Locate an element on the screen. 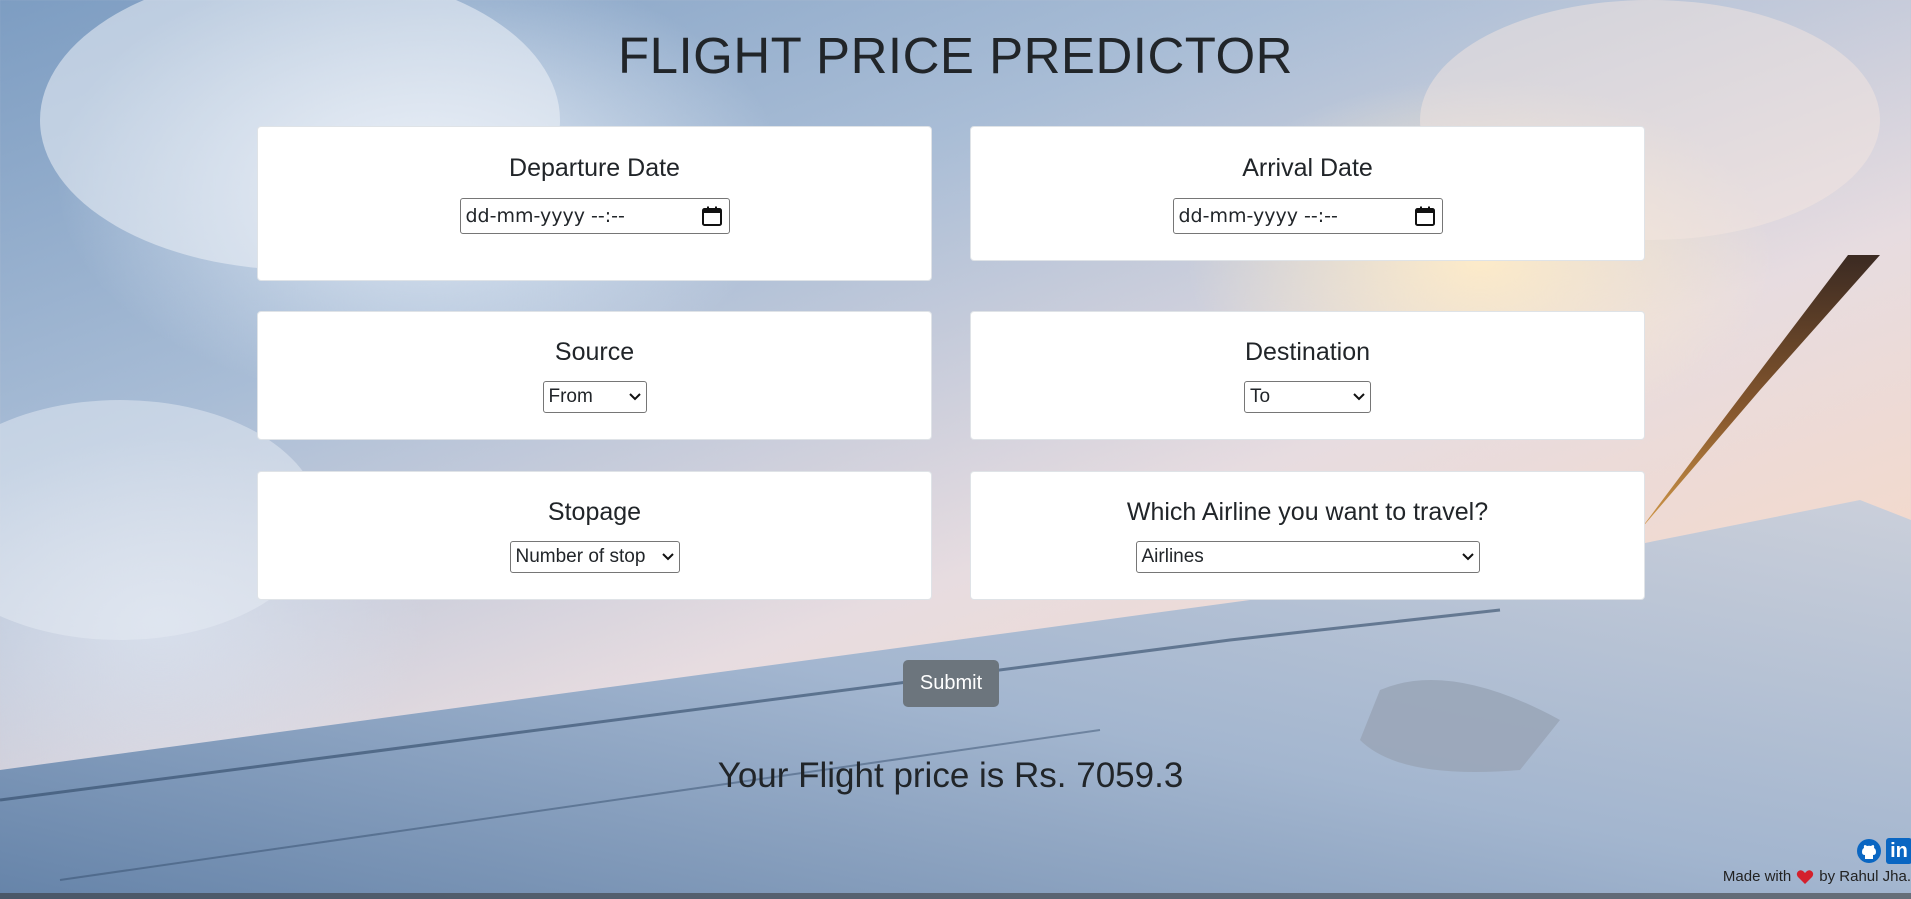 Image resolution: width=1911 pixels, height=899 pixels. arrival-date-input: dd-mm-yyyy --:-- is located at coordinates (1307, 216).